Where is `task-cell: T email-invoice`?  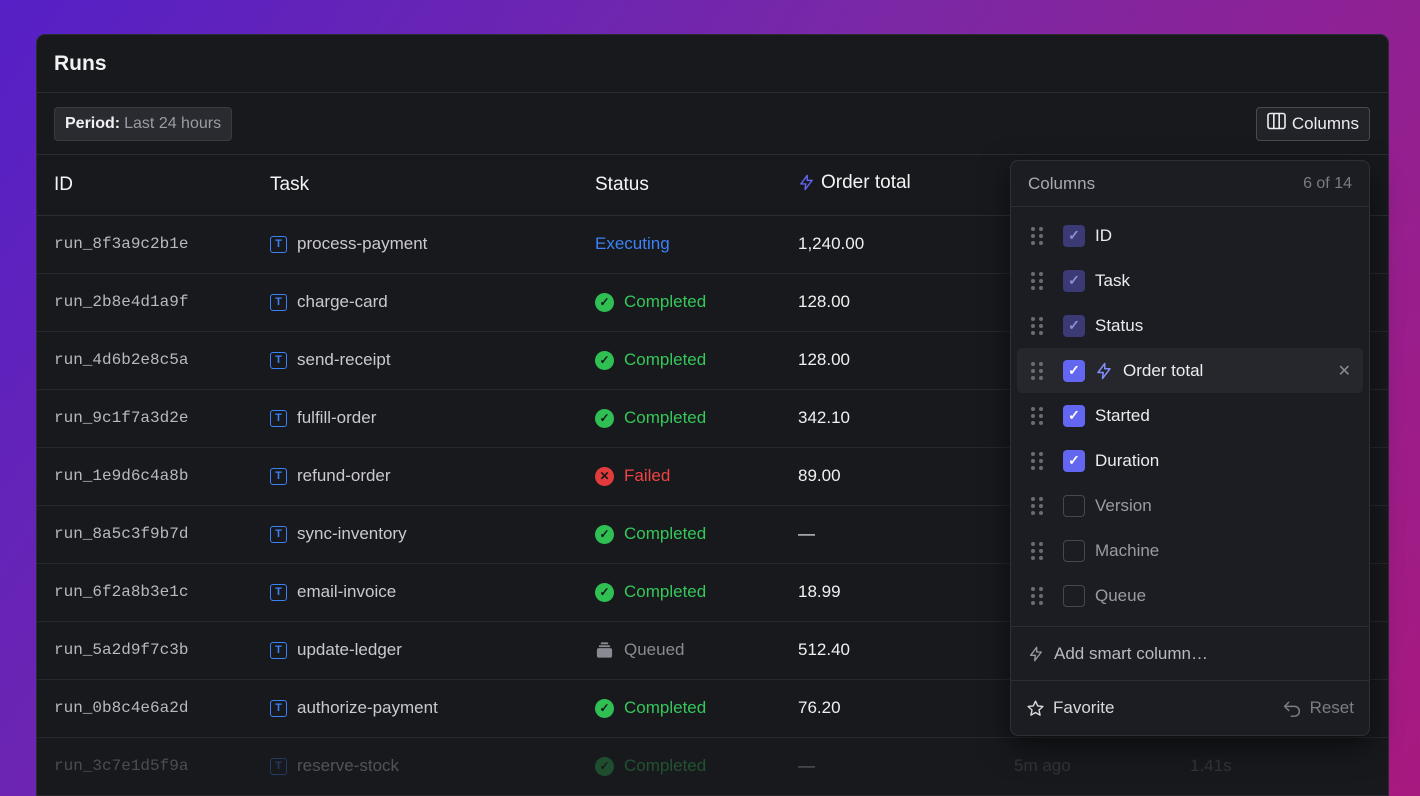
task-cell: T email-invoice is located at coordinates (415, 592).